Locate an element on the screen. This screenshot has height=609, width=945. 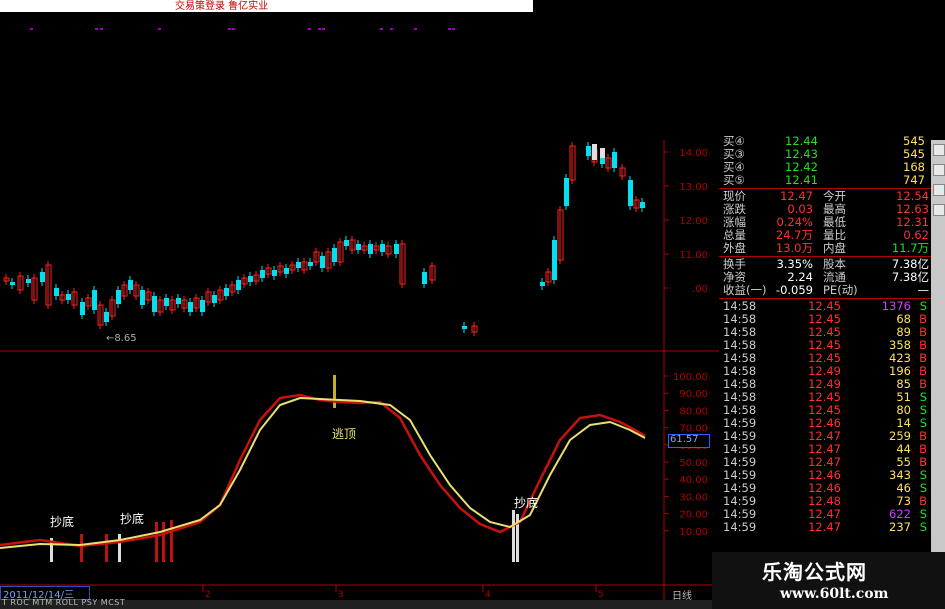
date-axis: 2 3 4 5 is located at coordinates (403, 592).